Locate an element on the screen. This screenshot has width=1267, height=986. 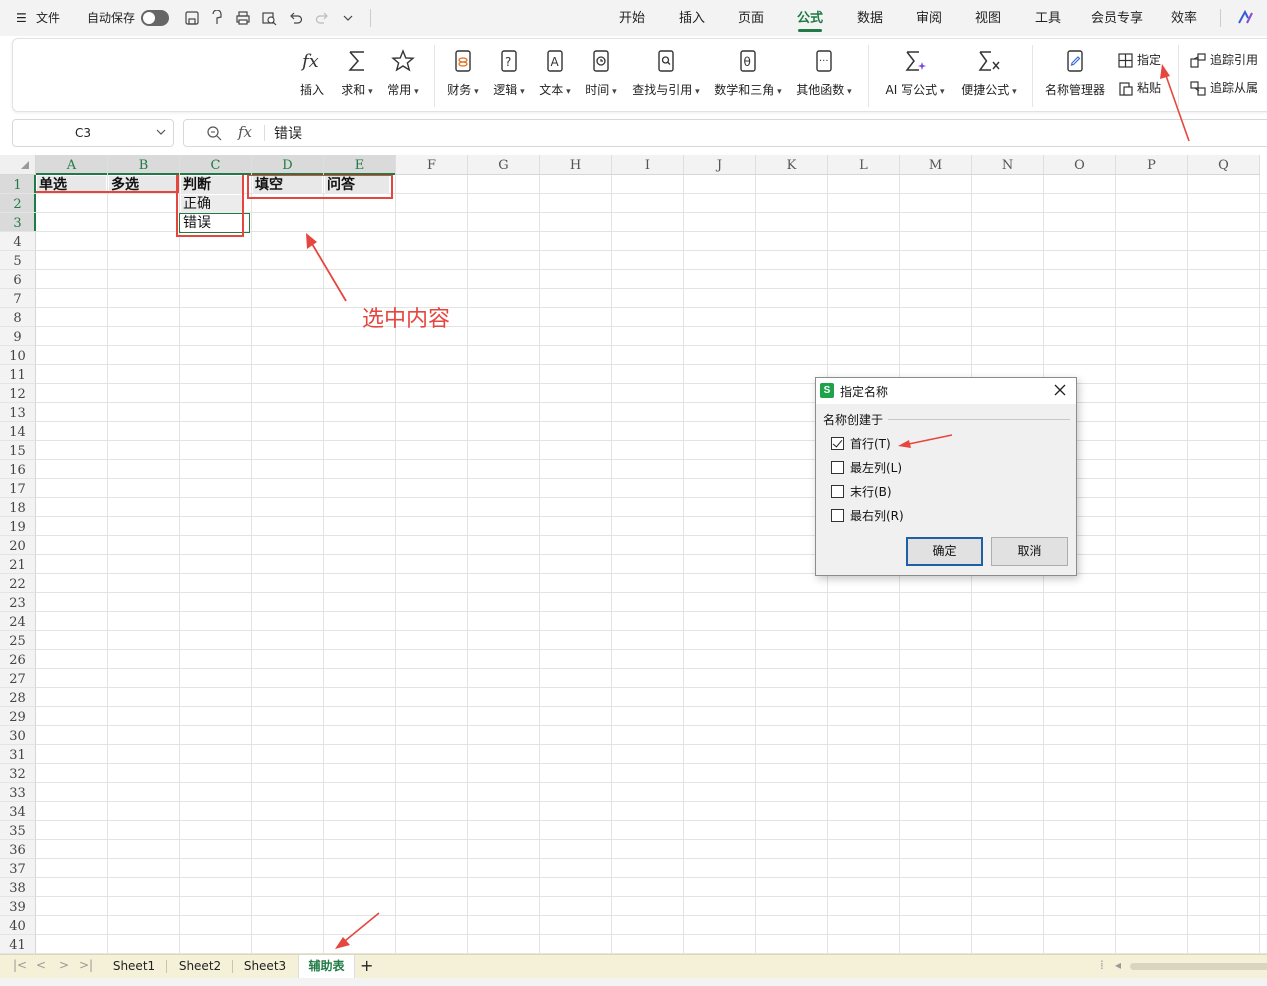
other-functions-button: ··· 其他函数 is located at coordinates (824, 77).